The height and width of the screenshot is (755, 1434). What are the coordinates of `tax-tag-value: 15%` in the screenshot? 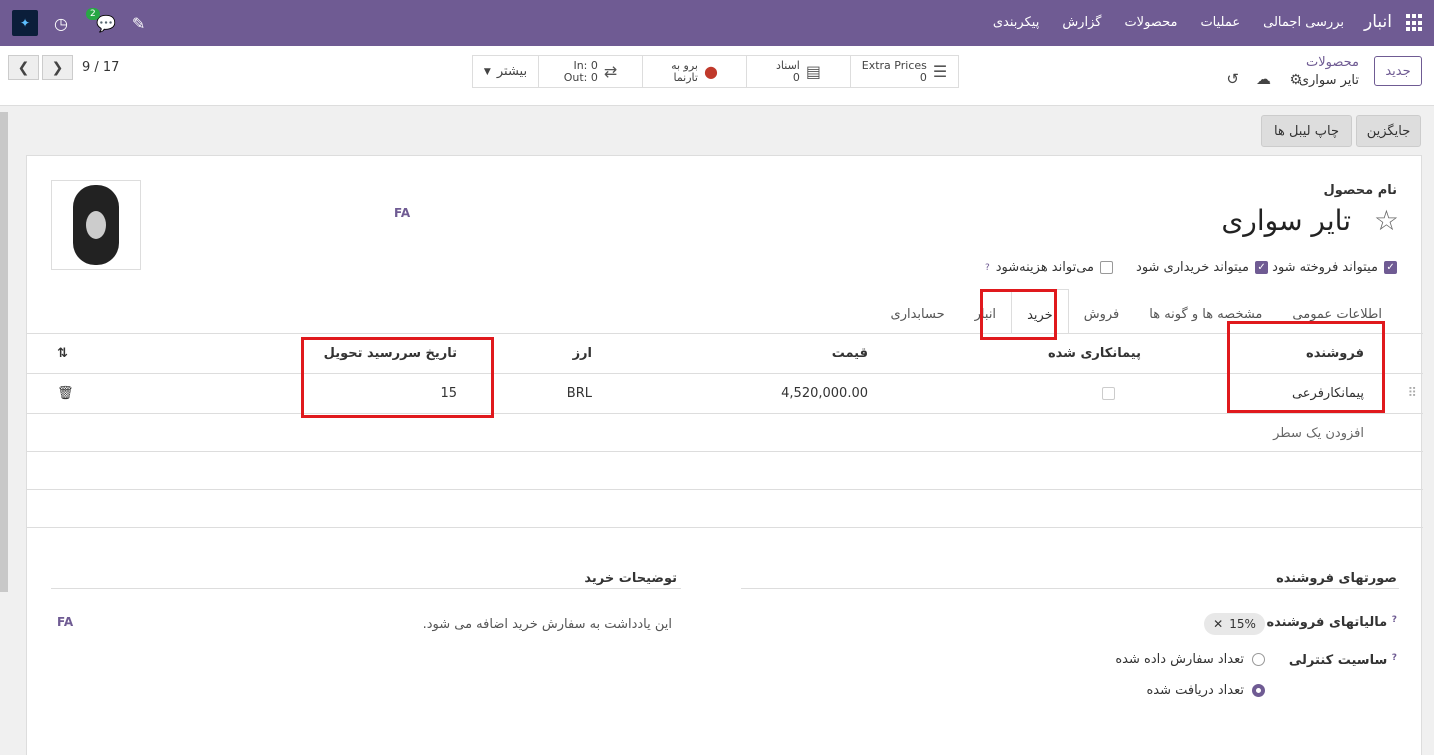 It's located at (1242, 624).